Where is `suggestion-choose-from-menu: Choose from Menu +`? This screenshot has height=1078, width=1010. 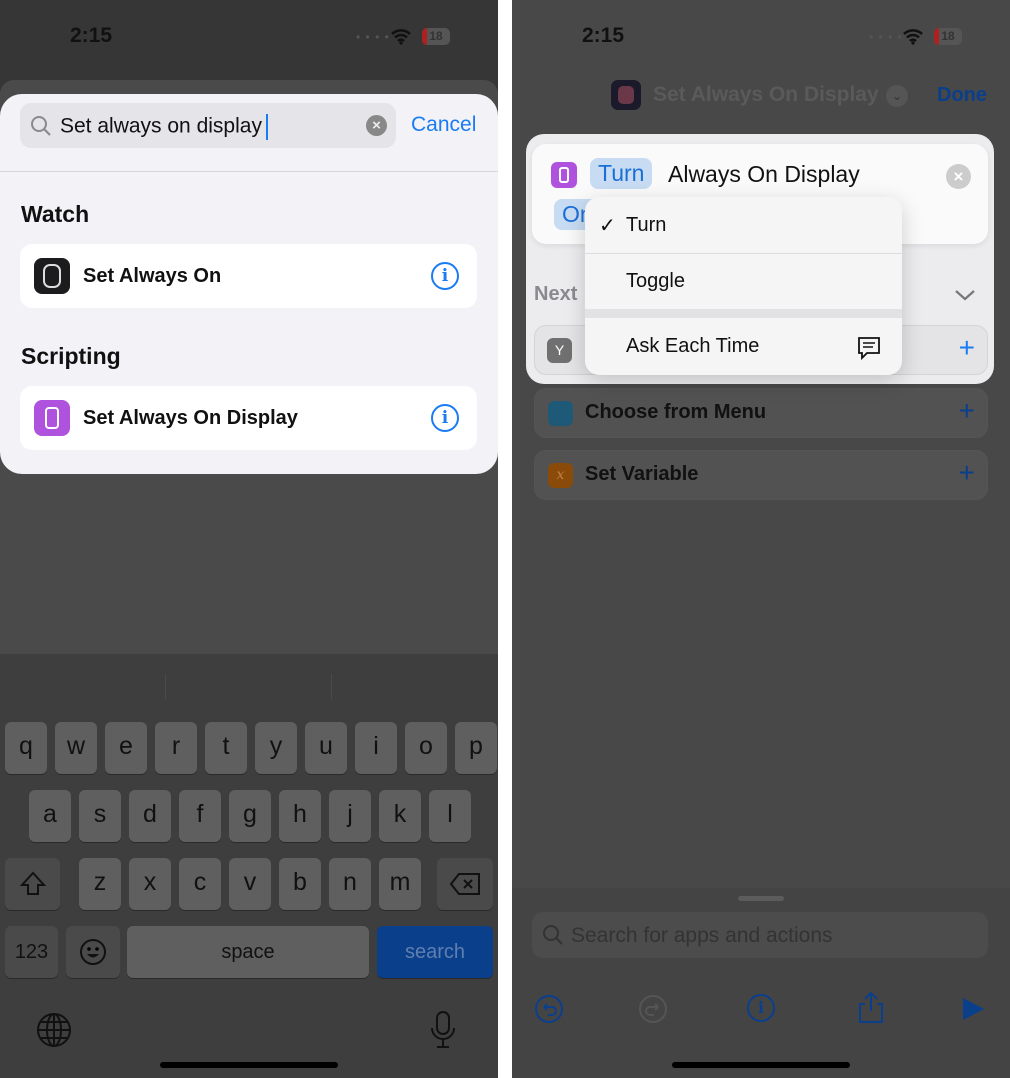 suggestion-choose-from-menu: Choose from Menu + is located at coordinates (761, 413).